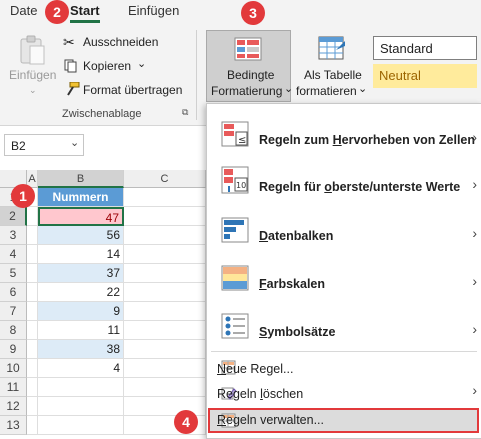 The height and width of the screenshot is (439, 481). What do you see at coordinates (326, 91) in the screenshot?
I see `format-as-table-label-2: formatieren` at bounding box center [326, 91].